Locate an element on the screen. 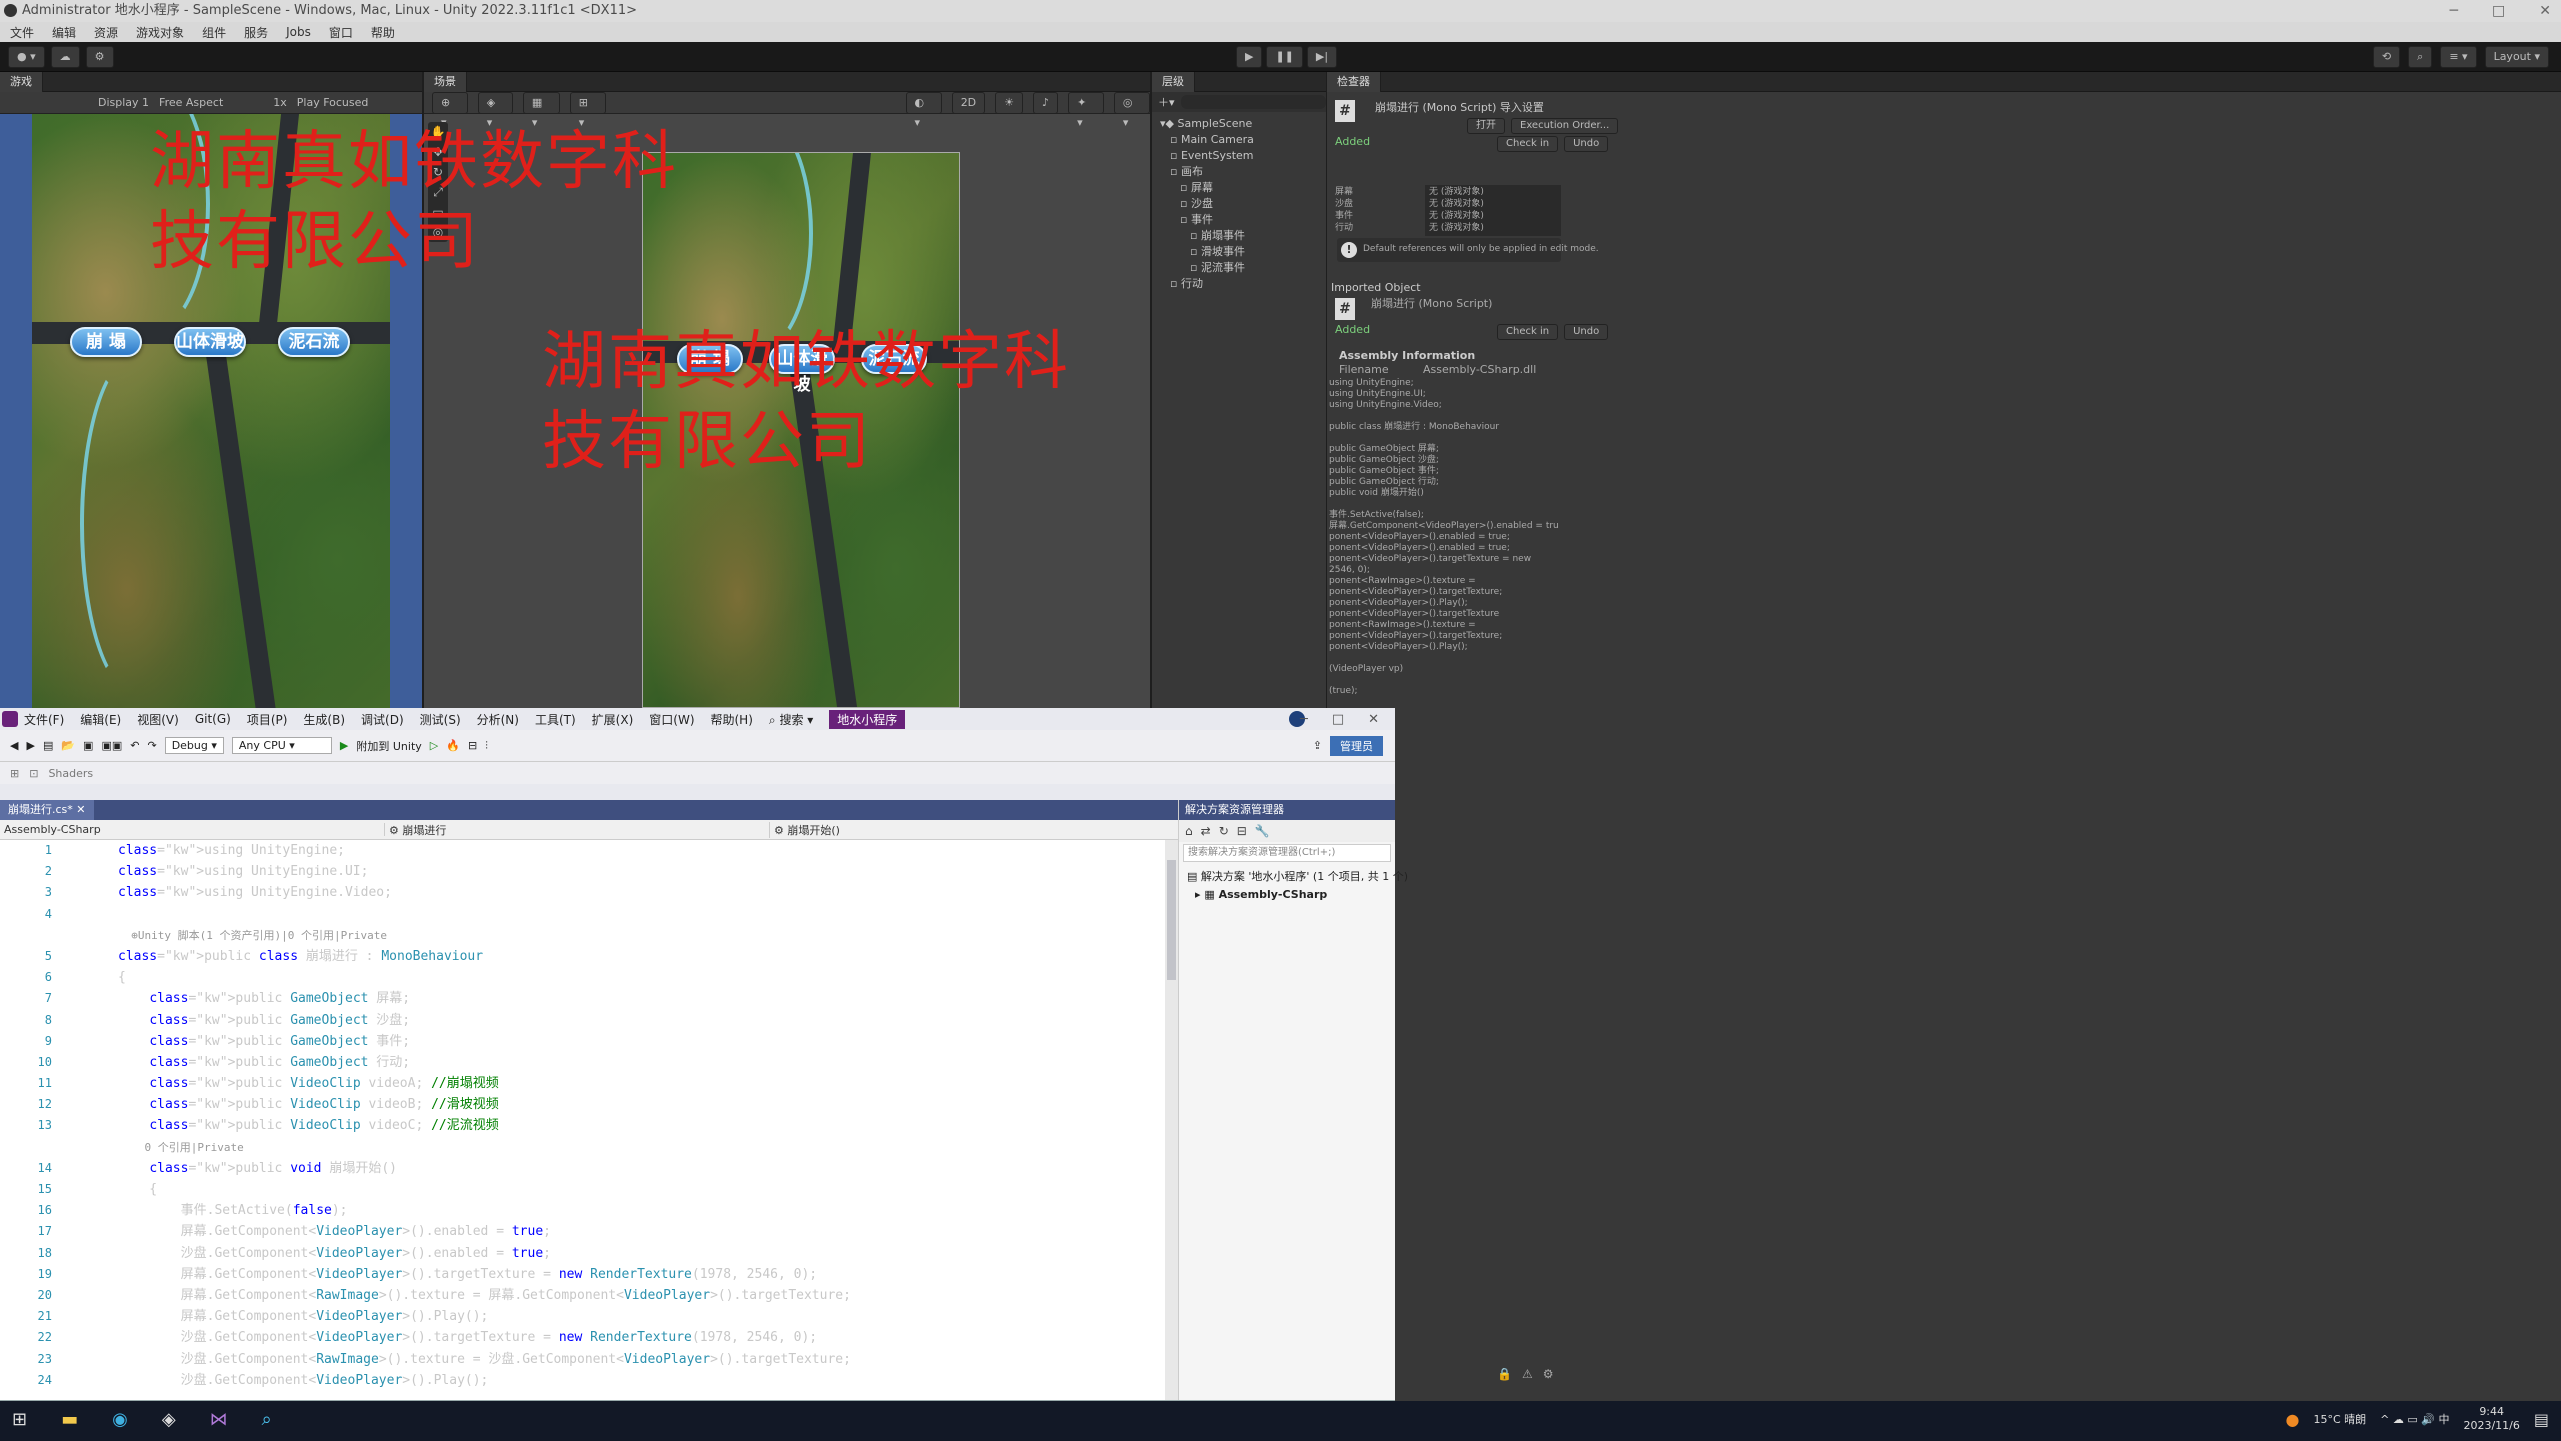  shading-dropdown: ◐ ▾ is located at coordinates (923, 110).